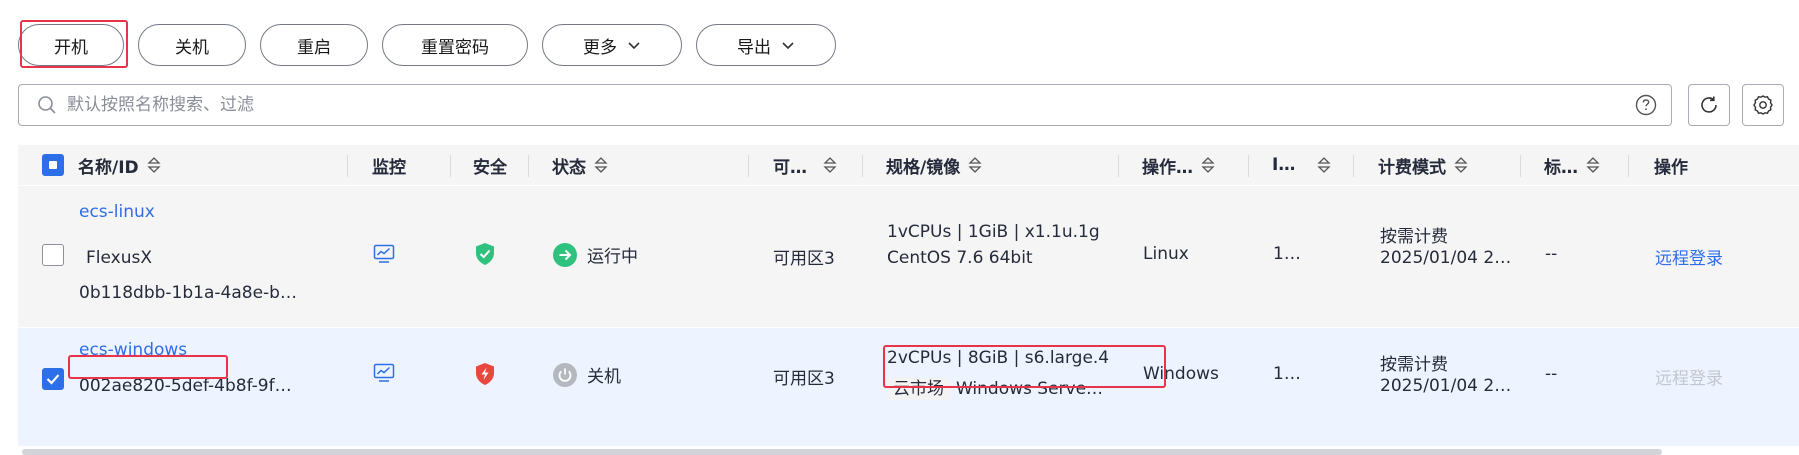 The image size is (1799, 455). What do you see at coordinates (455, 45) in the screenshot?
I see `reset-password-button: 重置密码` at bounding box center [455, 45].